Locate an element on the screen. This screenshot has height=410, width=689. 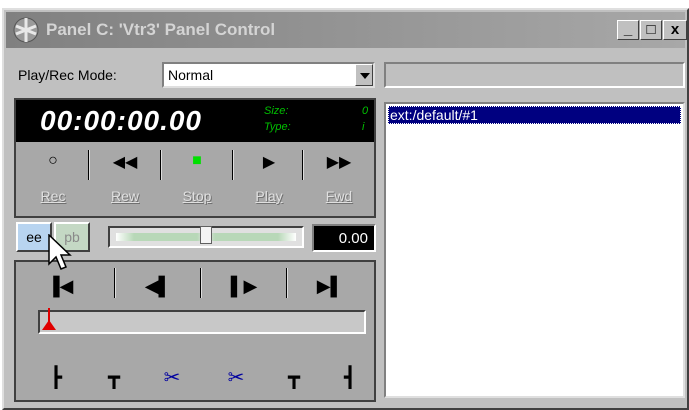
rec-button: ○ Rec is located at coordinates (53, 181).